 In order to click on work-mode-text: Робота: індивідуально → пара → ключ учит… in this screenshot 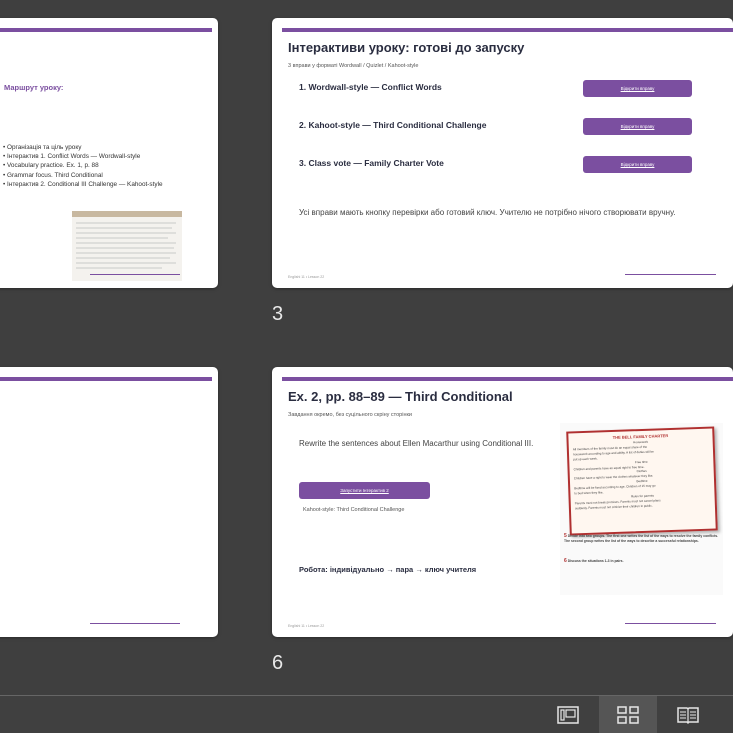, I will do `click(388, 569)`.